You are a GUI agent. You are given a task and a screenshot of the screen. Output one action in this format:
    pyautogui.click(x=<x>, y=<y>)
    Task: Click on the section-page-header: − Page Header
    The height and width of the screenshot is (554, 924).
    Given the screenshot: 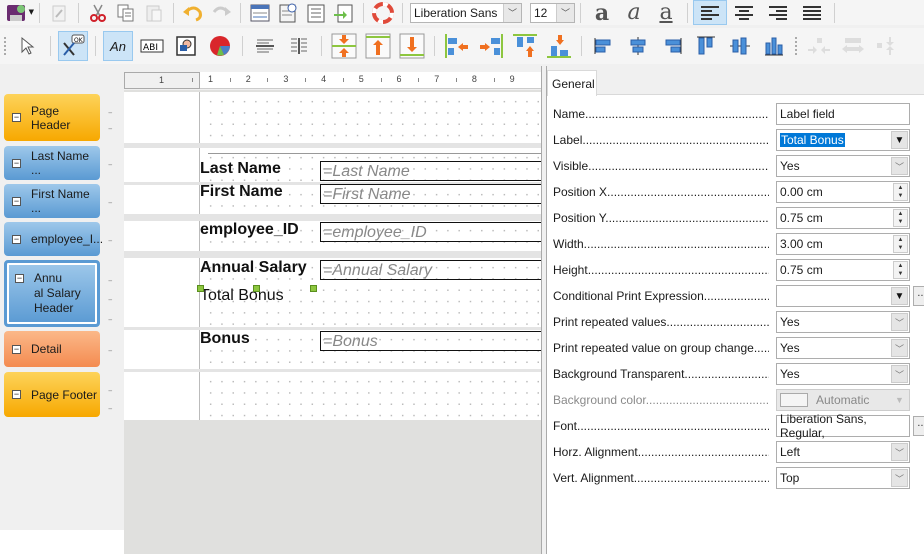 What is the action you would take?
    pyautogui.click(x=52, y=117)
    